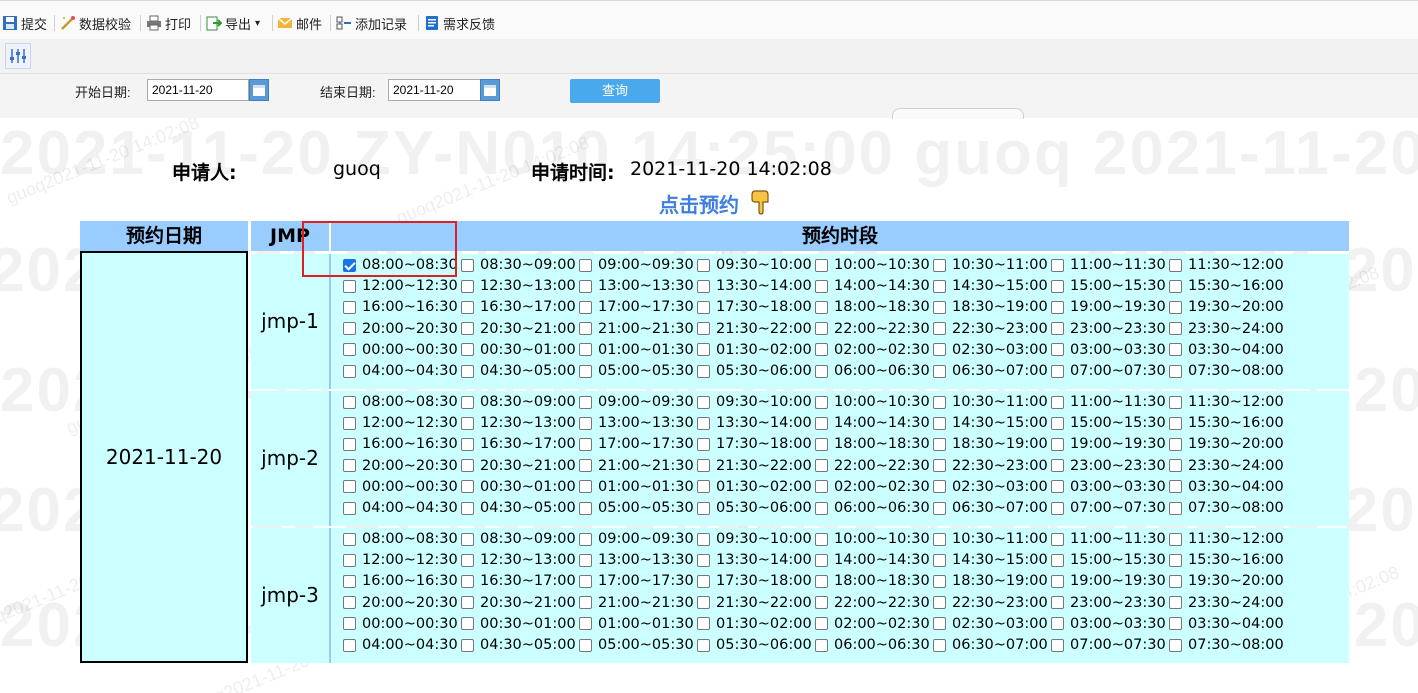 This screenshot has width=1418, height=693. Describe the element at coordinates (990, 329) in the screenshot. I see `time-slot-option: 22:30~23:00` at that location.